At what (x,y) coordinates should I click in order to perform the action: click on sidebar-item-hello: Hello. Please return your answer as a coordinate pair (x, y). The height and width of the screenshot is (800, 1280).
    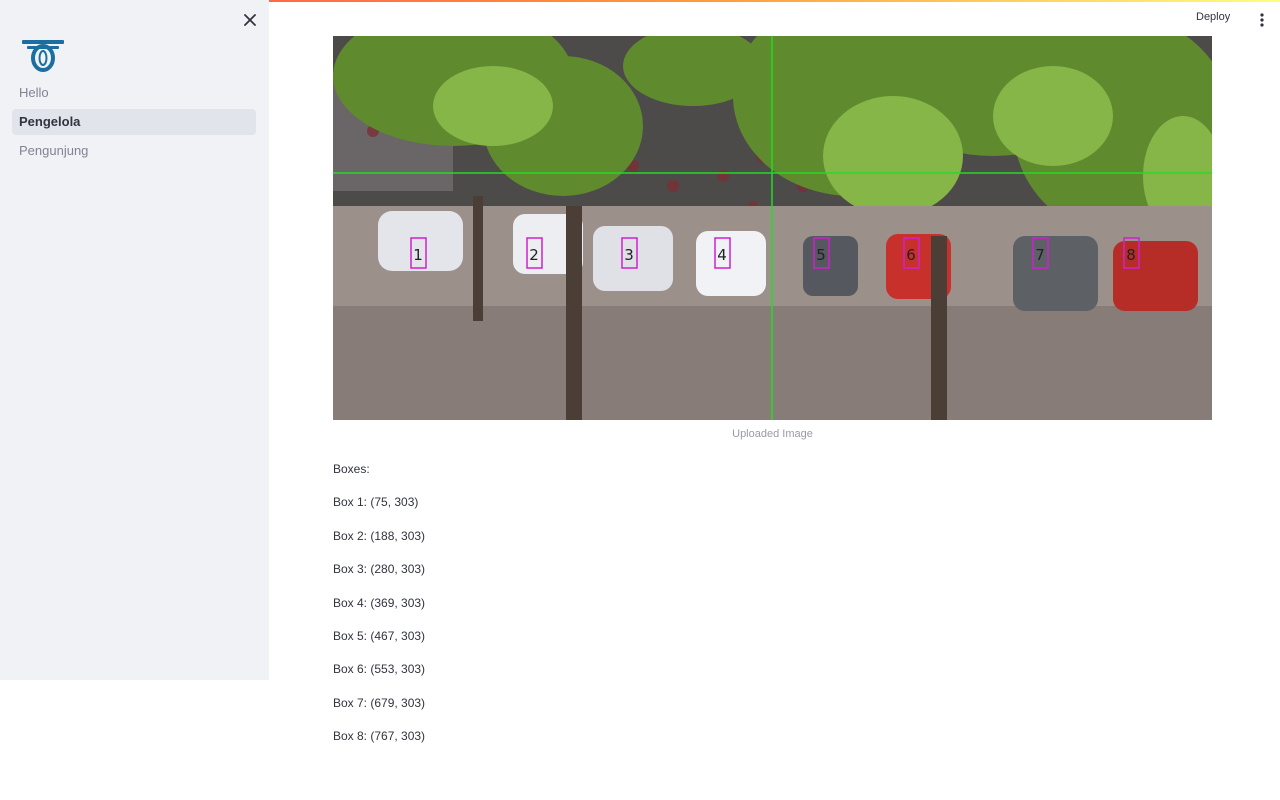
    Looking at the image, I should click on (134, 93).